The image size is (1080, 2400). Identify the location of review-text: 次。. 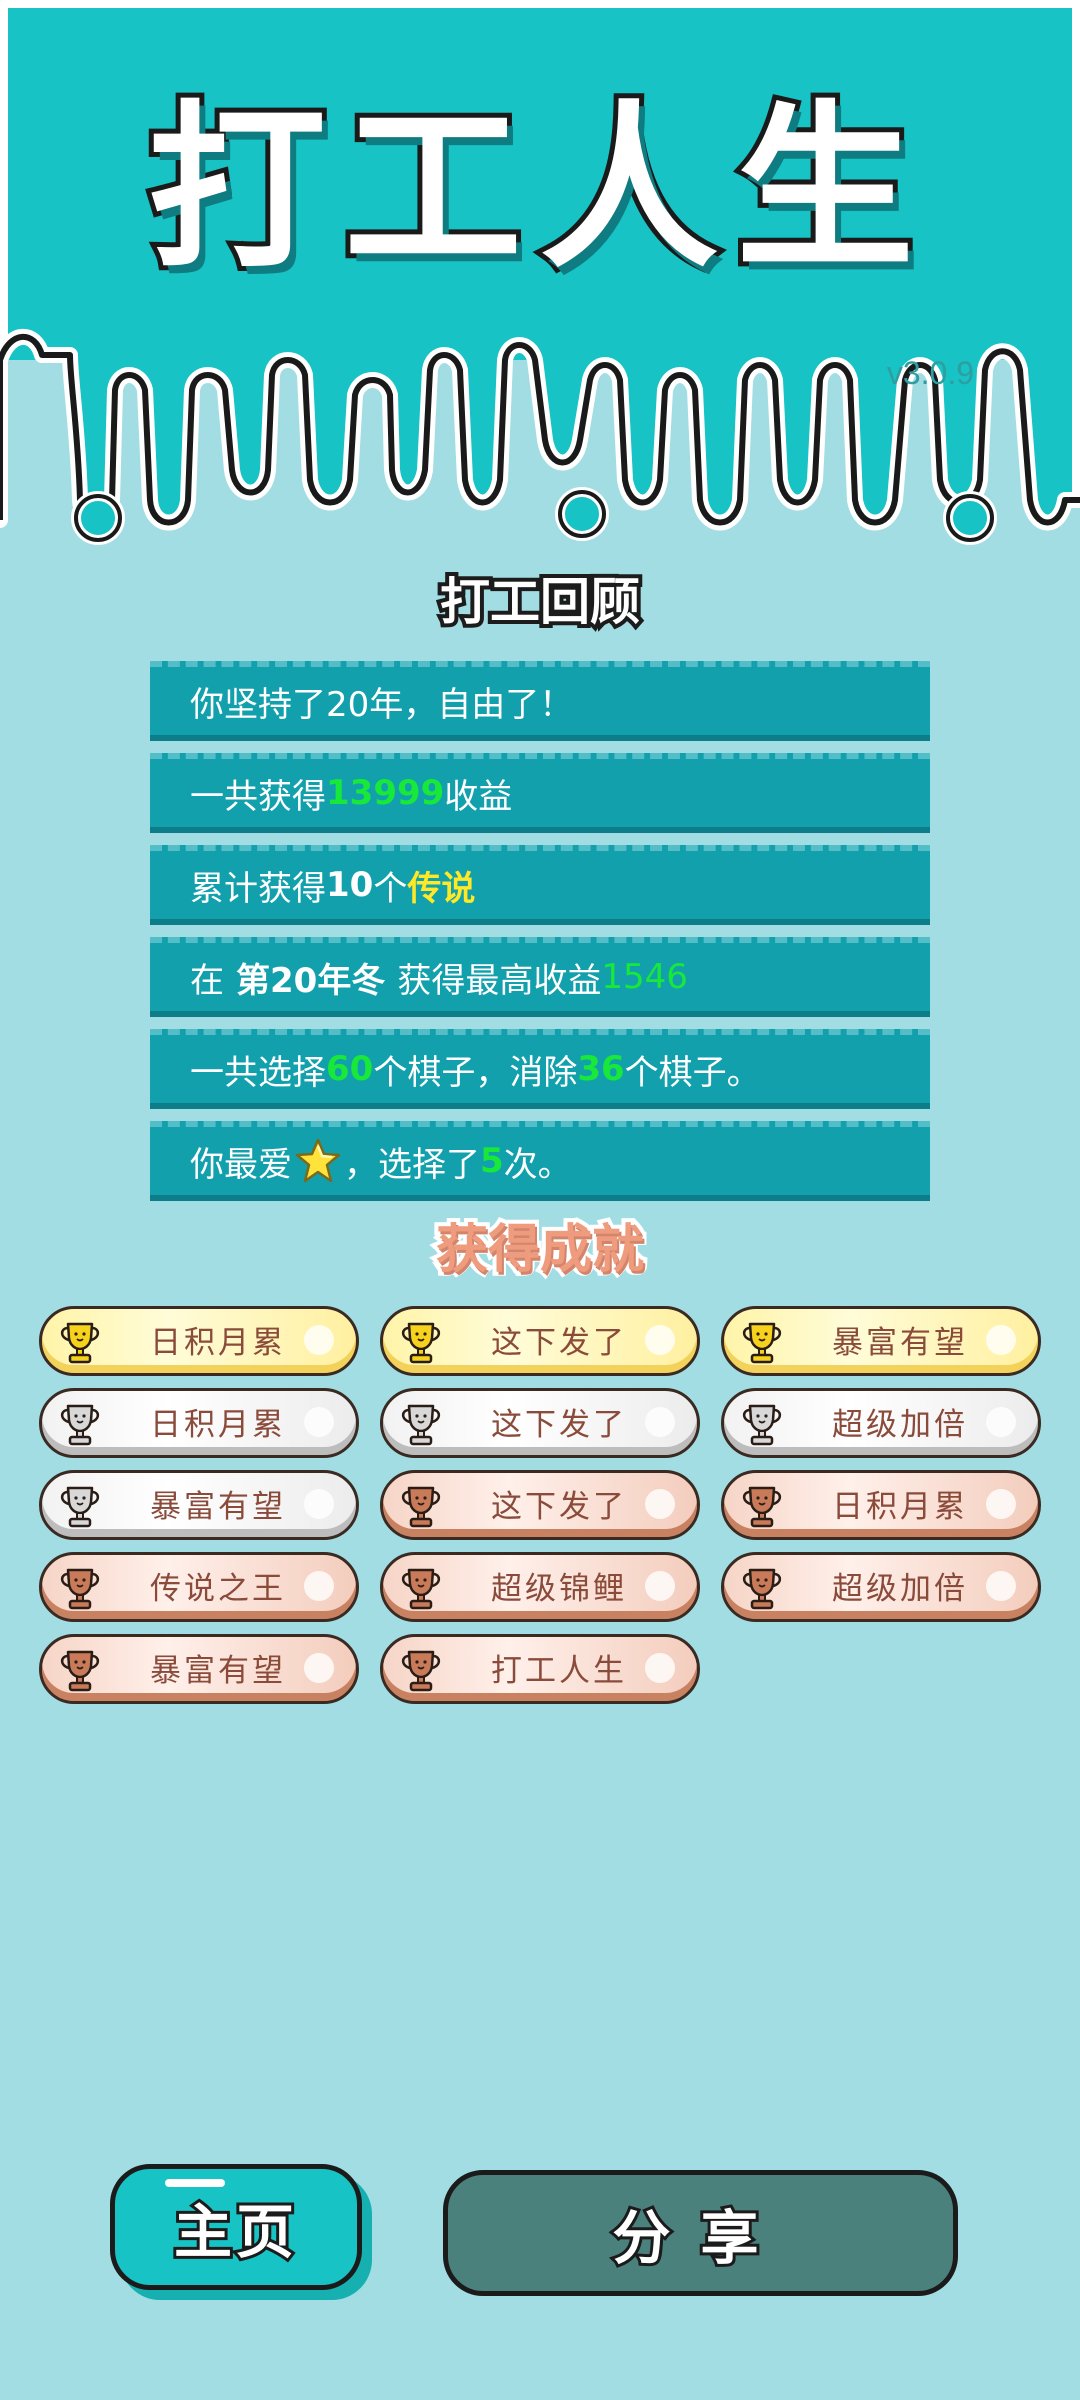
(537, 1164).